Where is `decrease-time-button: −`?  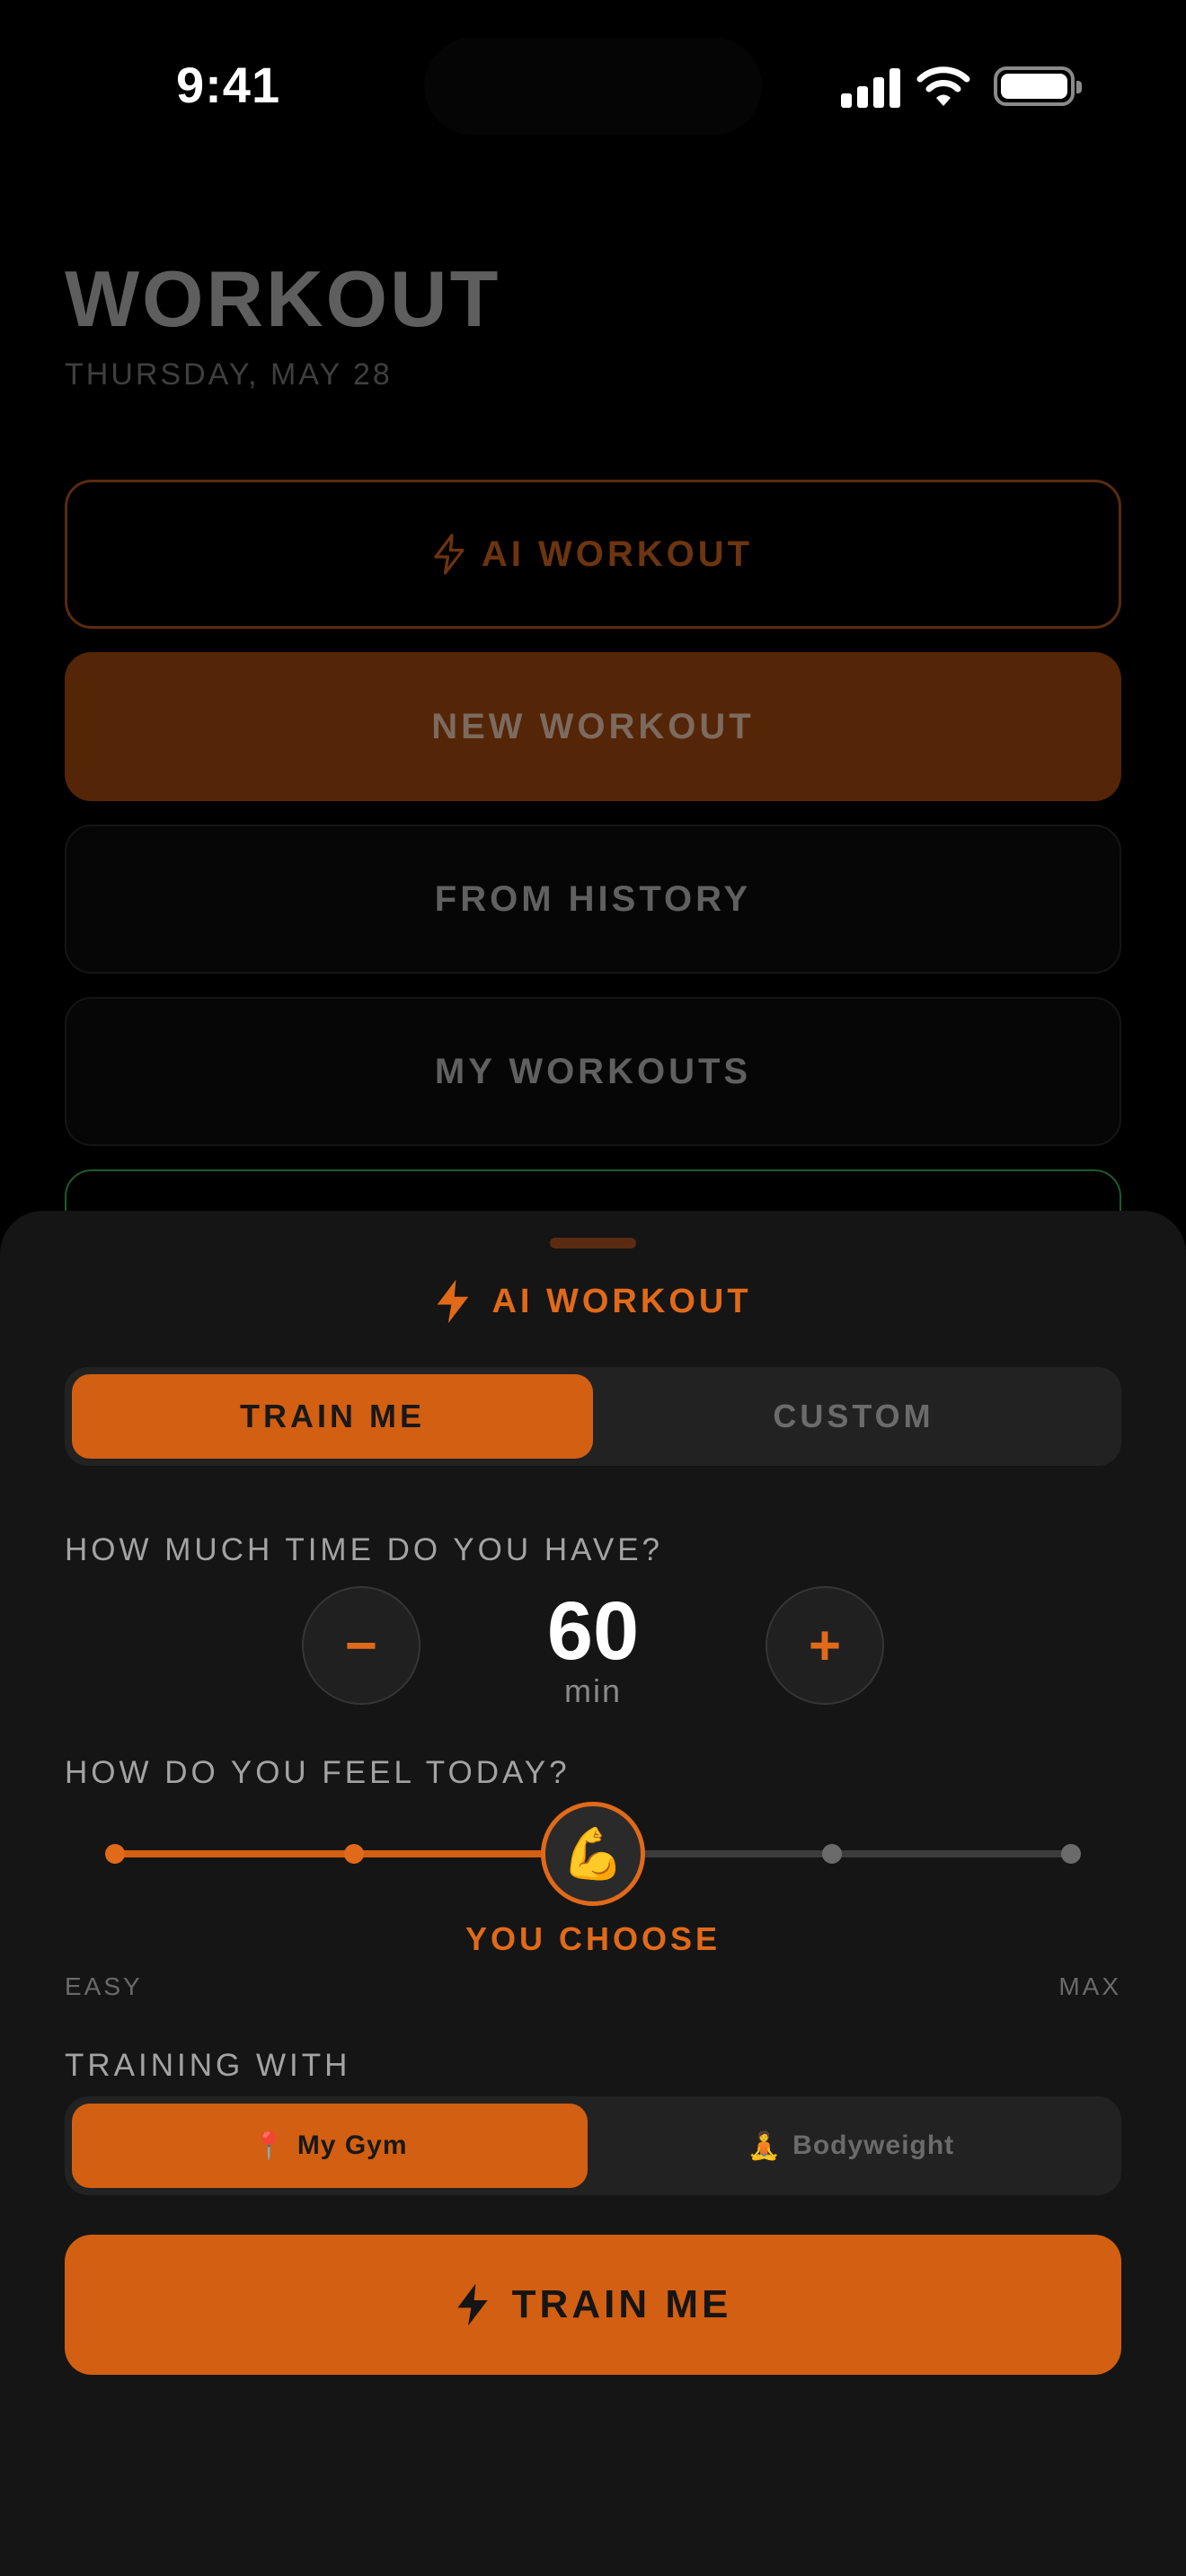 decrease-time-button: − is located at coordinates (361, 1645).